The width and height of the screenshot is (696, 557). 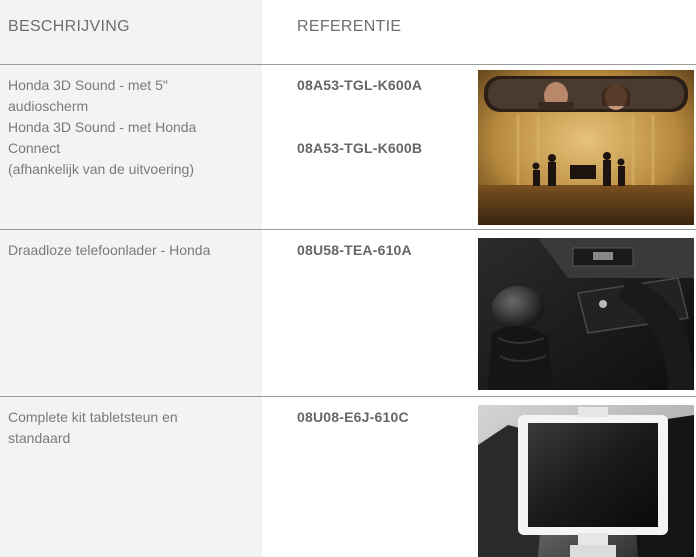 I want to click on row-2-reference: 08U58-TEA-610A, so click(x=354, y=250).